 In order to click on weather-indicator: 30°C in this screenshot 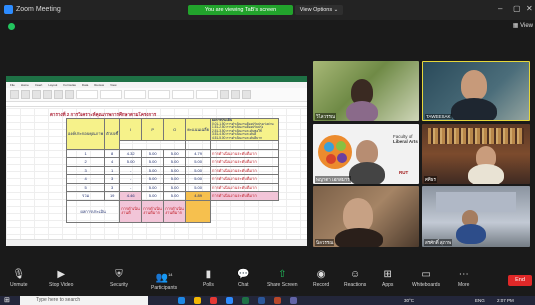, I will do `click(409, 300)`.